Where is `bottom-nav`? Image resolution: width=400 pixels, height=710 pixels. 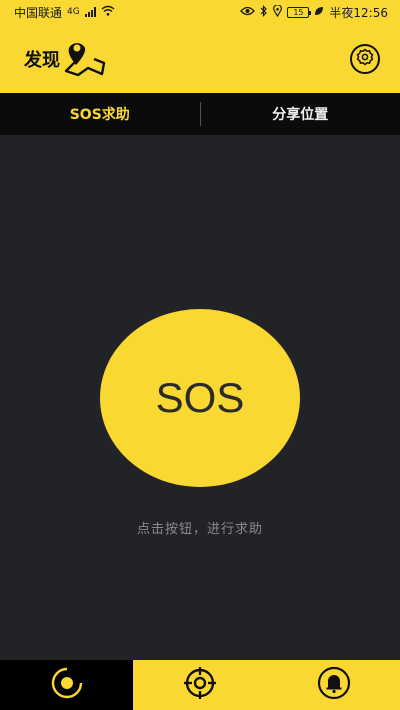 bottom-nav is located at coordinates (200, 685).